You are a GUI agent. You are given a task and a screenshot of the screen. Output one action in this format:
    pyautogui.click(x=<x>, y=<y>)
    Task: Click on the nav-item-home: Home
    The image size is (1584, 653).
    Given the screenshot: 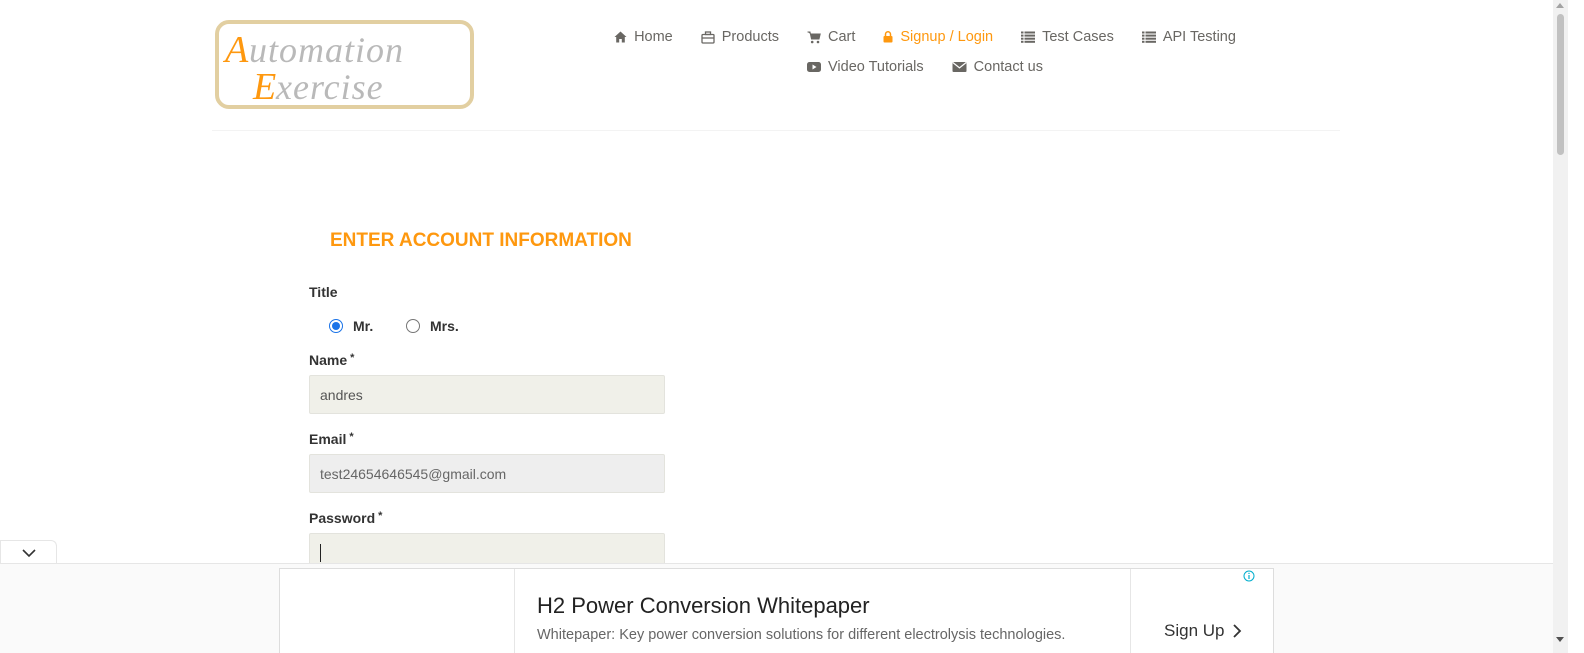 What is the action you would take?
    pyautogui.click(x=643, y=37)
    